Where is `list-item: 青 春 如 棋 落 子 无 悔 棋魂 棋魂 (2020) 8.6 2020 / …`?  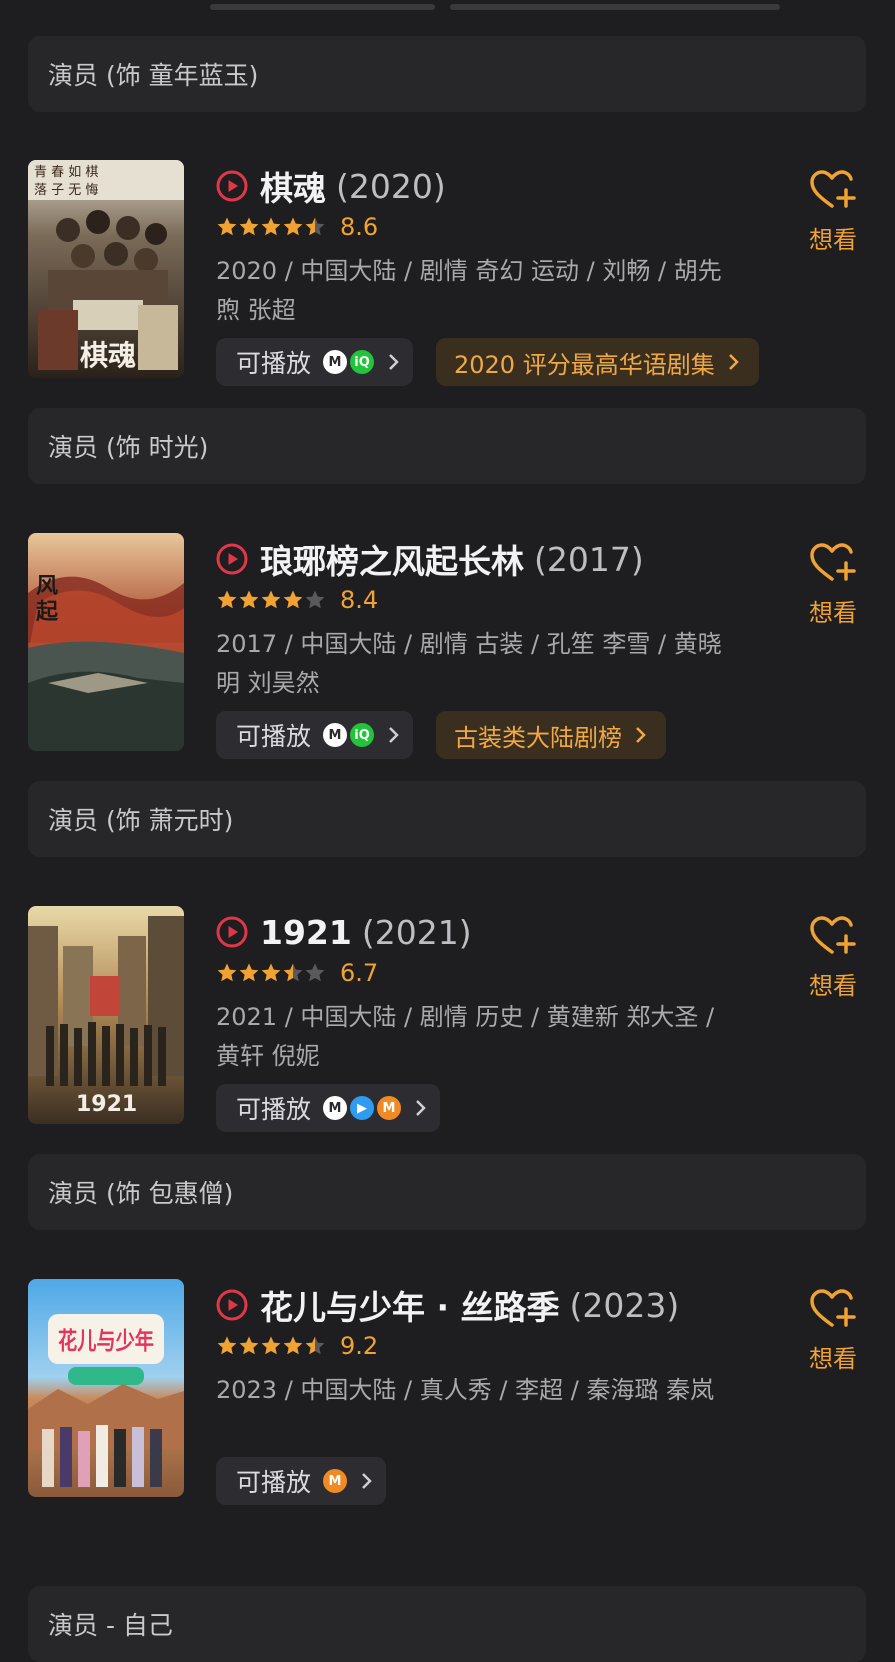 list-item: 青 春 如 棋 落 子 无 悔 棋魂 棋魂 (2020) 8.6 2020 / … is located at coordinates (447, 275).